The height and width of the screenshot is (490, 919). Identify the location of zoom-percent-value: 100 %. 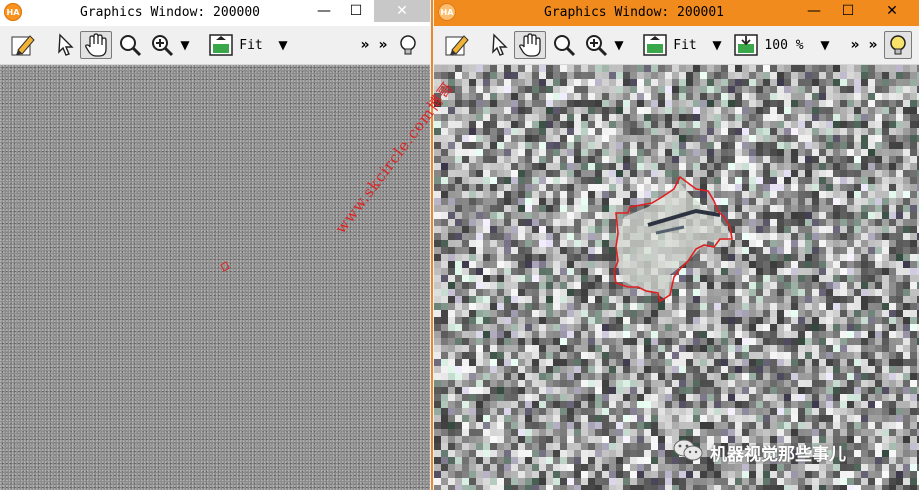
(784, 45).